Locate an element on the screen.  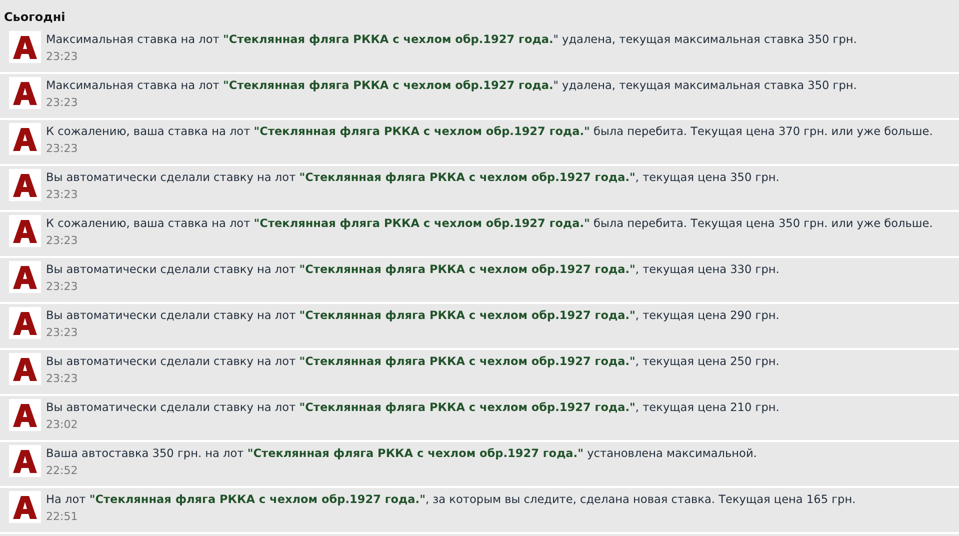
timestamp: 22:52 is located at coordinates (62, 471).